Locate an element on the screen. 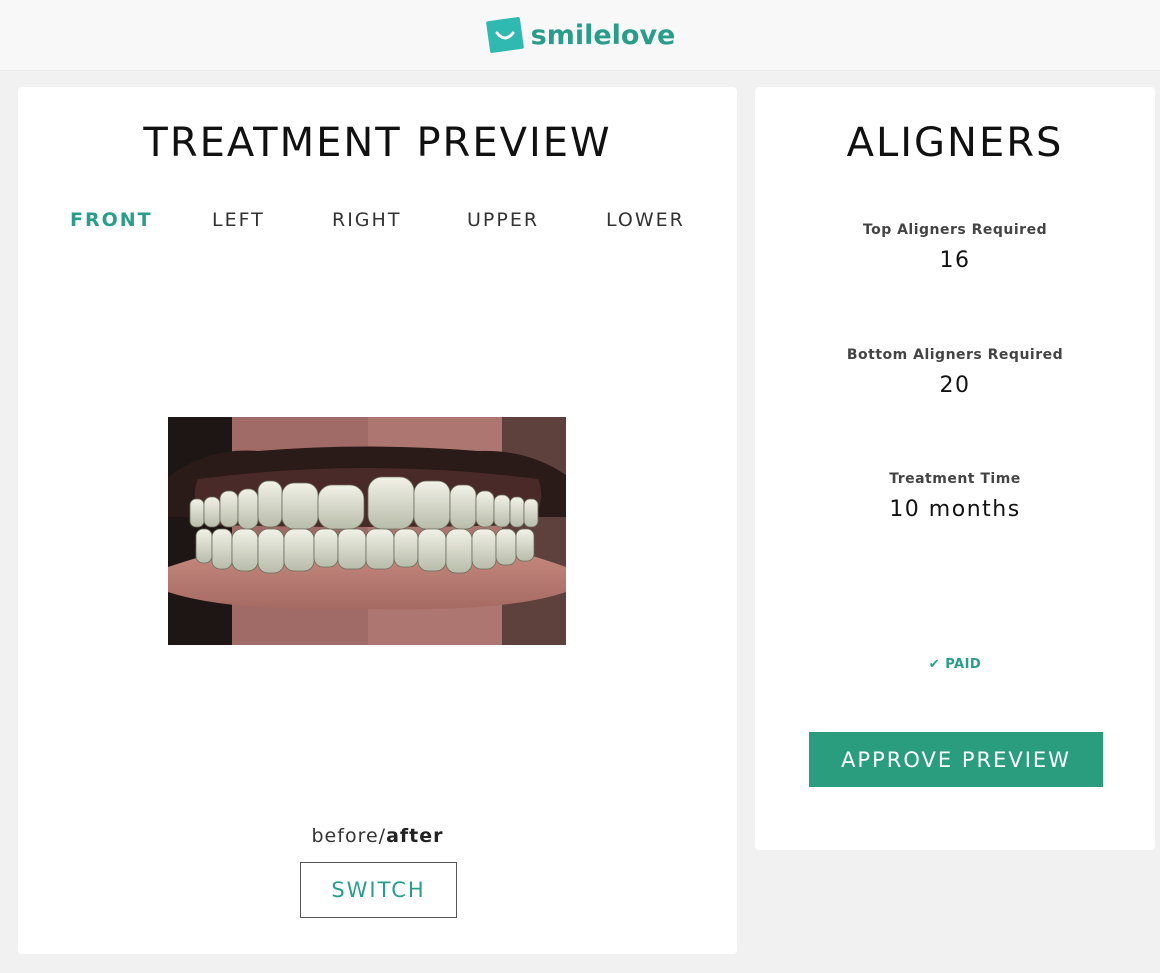 The height and width of the screenshot is (973, 1160). tab-lower: LOWER is located at coordinates (645, 220).